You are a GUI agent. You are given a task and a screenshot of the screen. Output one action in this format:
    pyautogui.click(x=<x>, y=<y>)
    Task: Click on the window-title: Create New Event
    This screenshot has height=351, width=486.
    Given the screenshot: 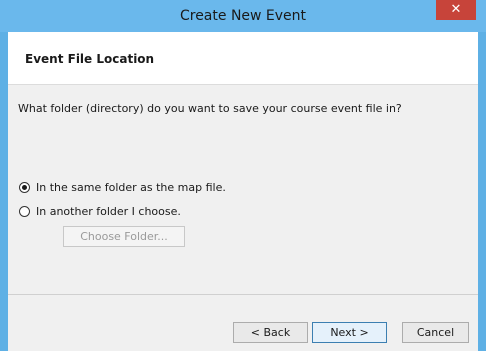 What is the action you would take?
    pyautogui.click(x=243, y=16)
    